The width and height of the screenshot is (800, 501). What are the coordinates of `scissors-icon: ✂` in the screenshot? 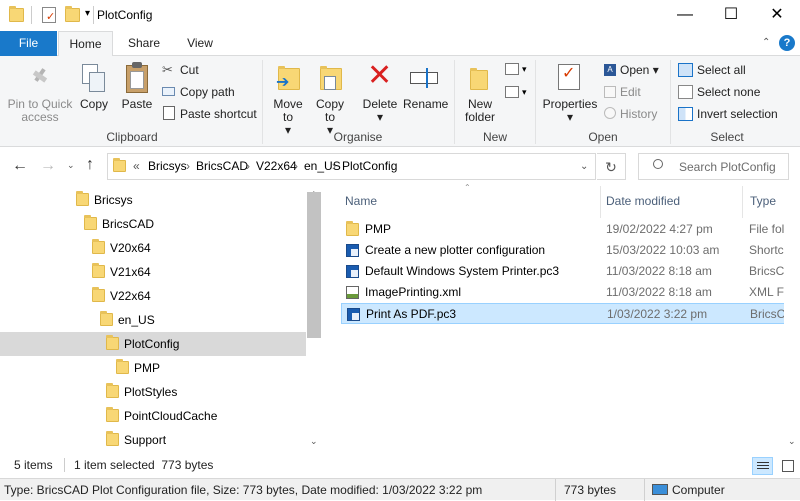 It's located at (167, 69).